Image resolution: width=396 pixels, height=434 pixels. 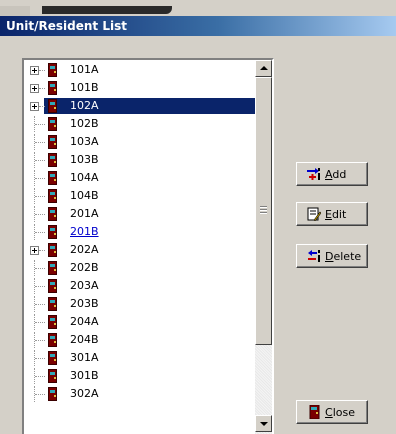 What do you see at coordinates (336, 174) in the screenshot?
I see `add-label: Add` at bounding box center [336, 174].